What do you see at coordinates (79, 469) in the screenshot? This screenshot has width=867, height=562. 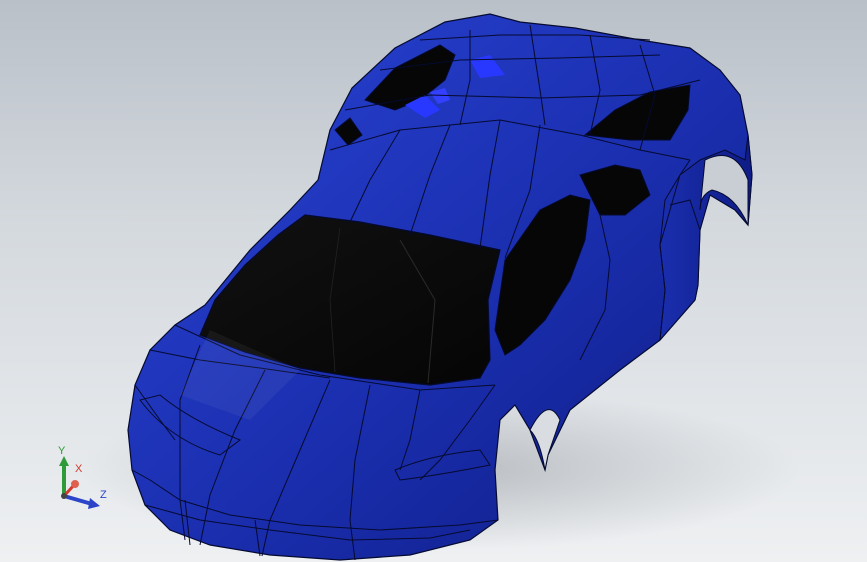 I see `x-axis-label: X` at bounding box center [79, 469].